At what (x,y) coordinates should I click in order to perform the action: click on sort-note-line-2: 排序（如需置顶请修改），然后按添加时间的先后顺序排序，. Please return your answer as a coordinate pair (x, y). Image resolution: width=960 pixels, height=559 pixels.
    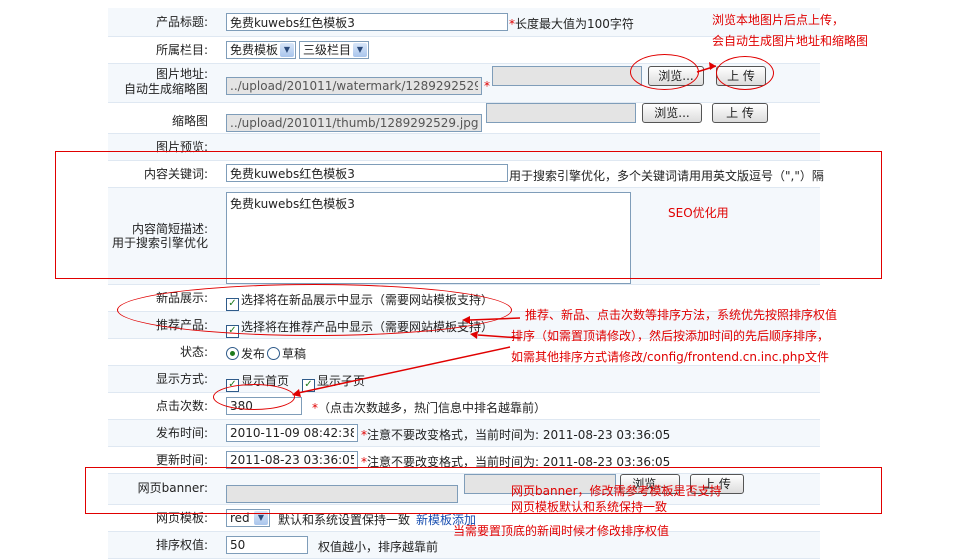
    Looking at the image, I should click on (670, 336).